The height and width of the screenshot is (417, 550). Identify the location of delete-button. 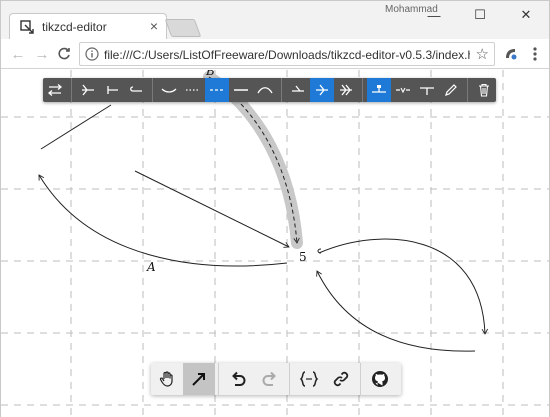
(484, 90).